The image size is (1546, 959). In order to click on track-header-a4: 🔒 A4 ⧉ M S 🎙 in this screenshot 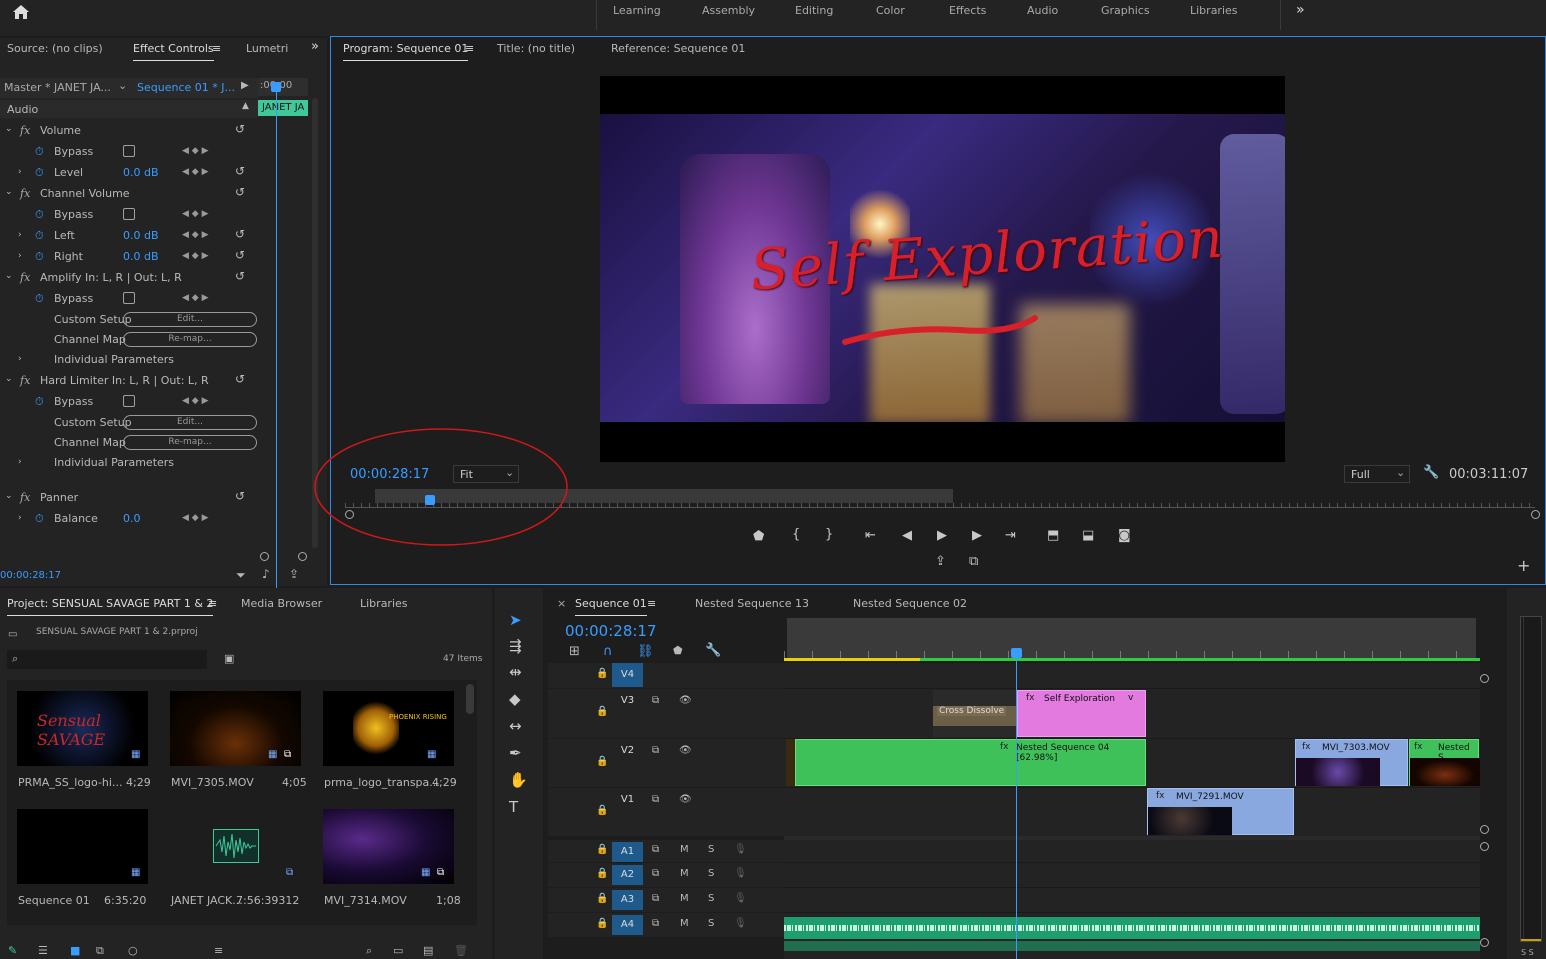, I will do `click(666, 925)`.